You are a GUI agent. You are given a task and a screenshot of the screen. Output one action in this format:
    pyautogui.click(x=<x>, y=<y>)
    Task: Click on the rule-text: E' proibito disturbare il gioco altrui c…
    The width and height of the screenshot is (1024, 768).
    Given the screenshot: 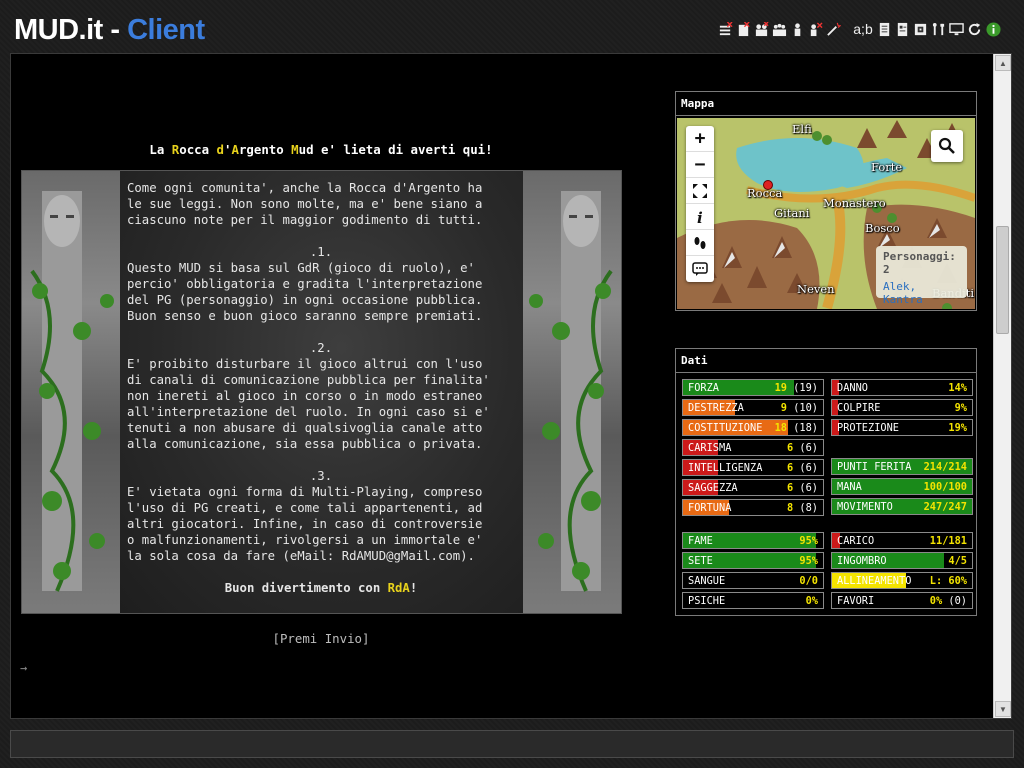 What is the action you would take?
    pyautogui.click(x=308, y=404)
    